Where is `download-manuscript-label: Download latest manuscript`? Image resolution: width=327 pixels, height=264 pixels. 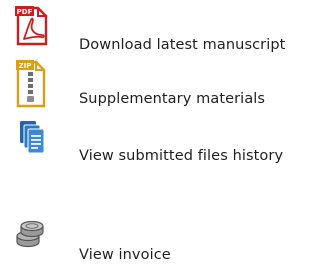 download-manuscript-label: Download latest manuscript is located at coordinates (182, 45).